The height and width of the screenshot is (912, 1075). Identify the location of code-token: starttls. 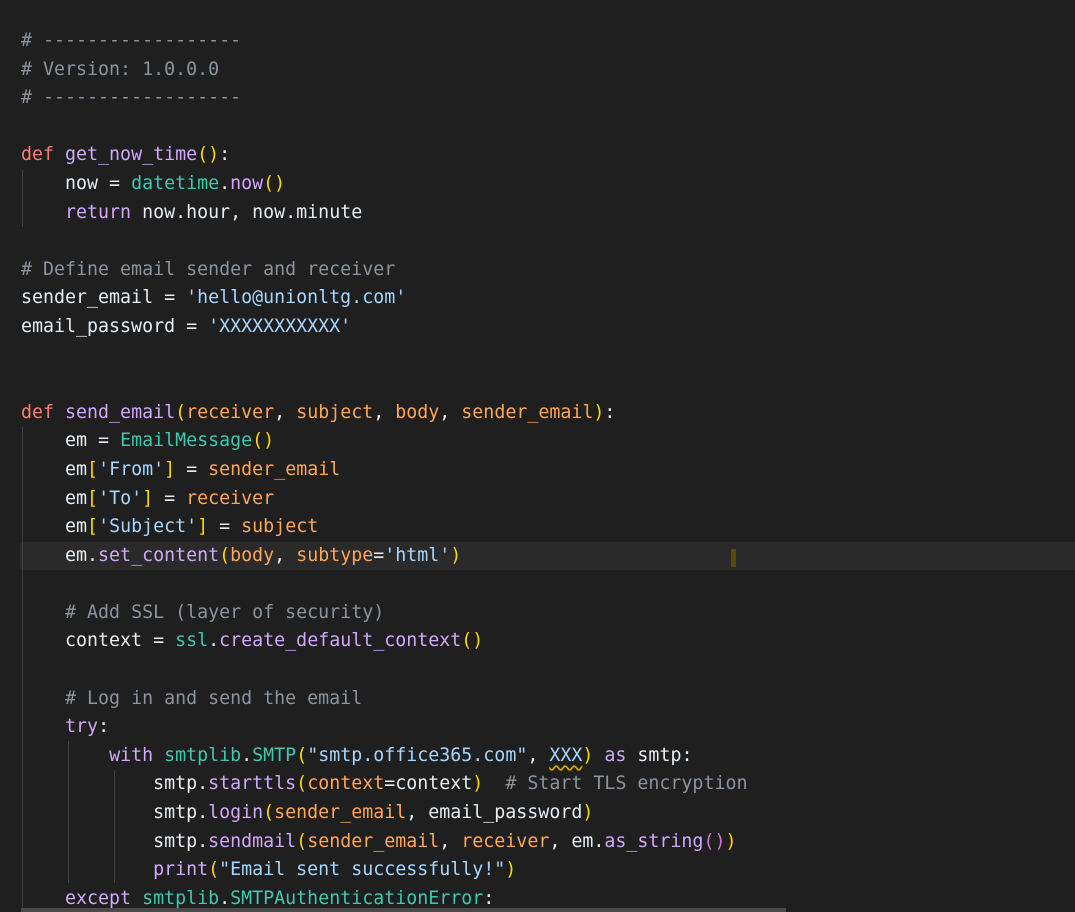
(252, 784).